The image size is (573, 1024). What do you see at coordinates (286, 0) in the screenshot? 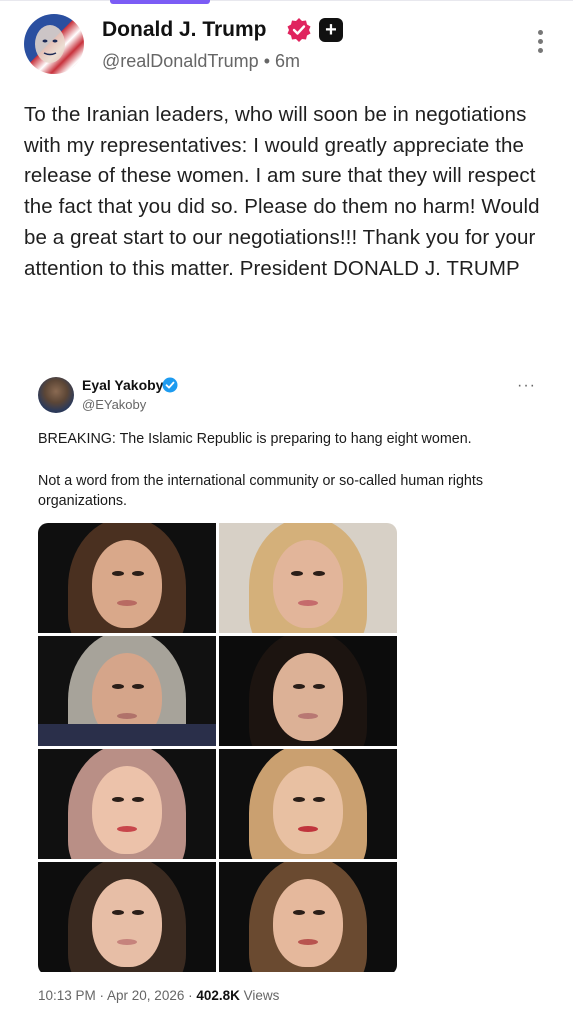
I see `top-divider` at bounding box center [286, 0].